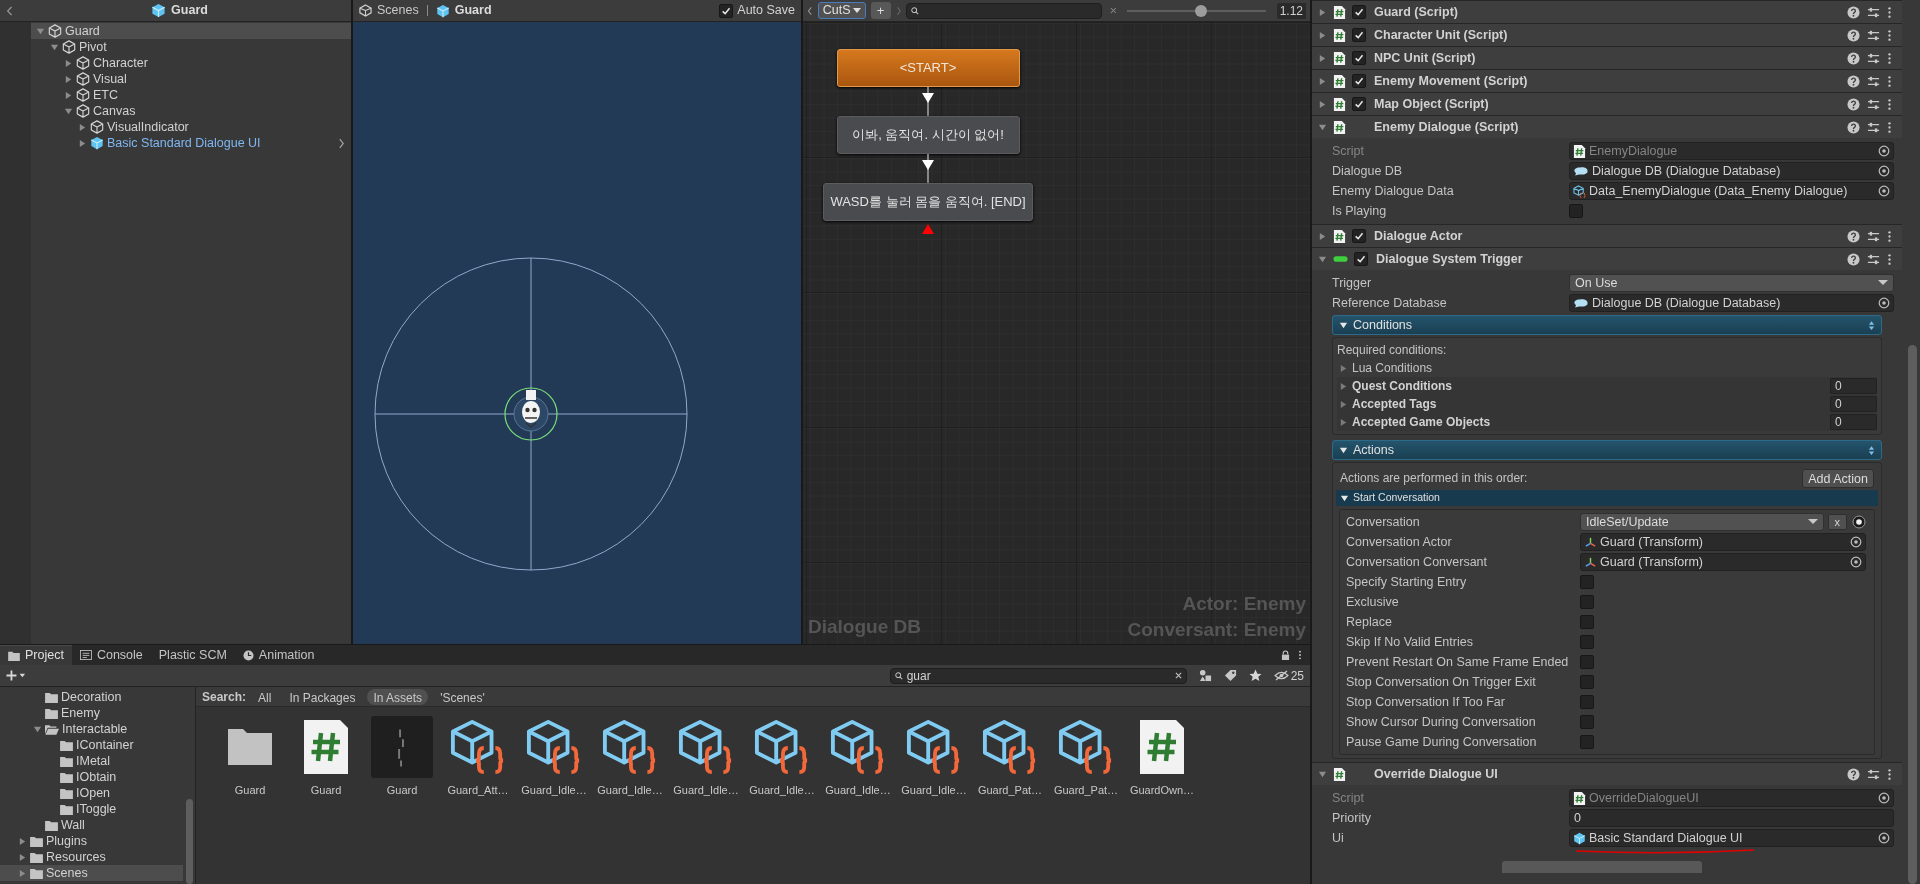 This screenshot has width=1920, height=884. What do you see at coordinates (1912, 614) in the screenshot?
I see `scrollbar-thumb` at bounding box center [1912, 614].